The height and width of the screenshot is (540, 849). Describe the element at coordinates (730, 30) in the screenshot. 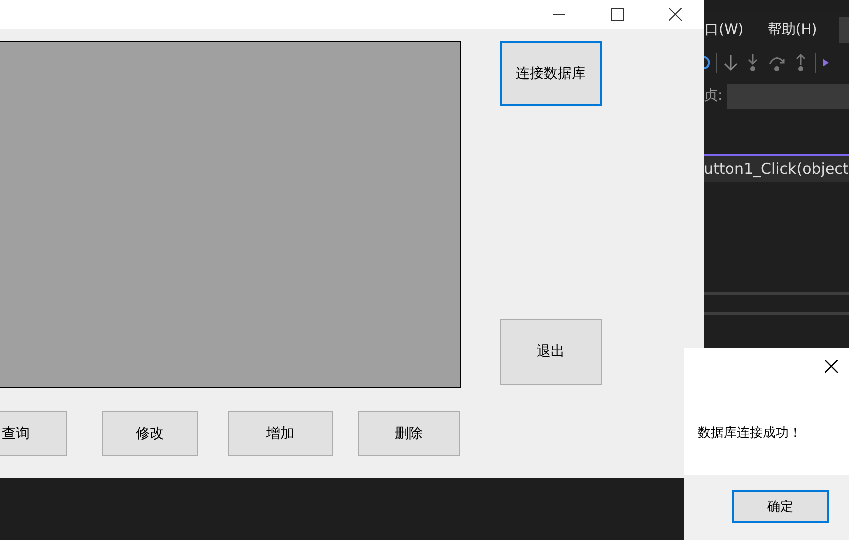

I see `menu-item: 口(W)` at that location.